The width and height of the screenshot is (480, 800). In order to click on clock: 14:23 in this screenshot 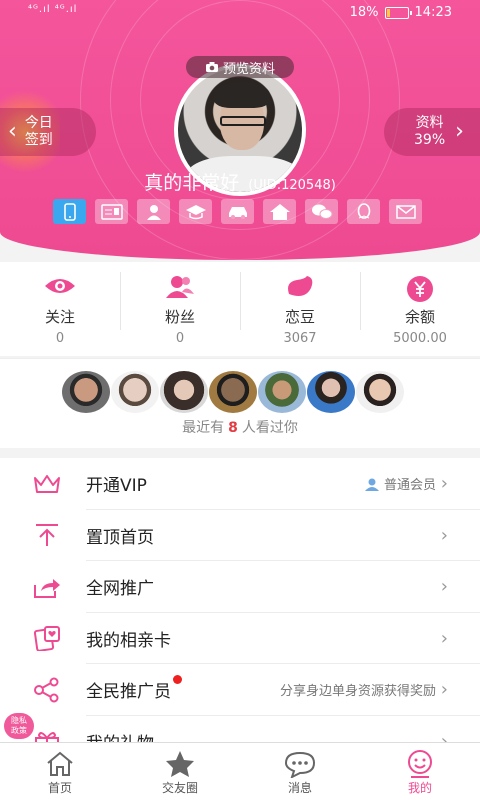, I will do `click(433, 12)`.